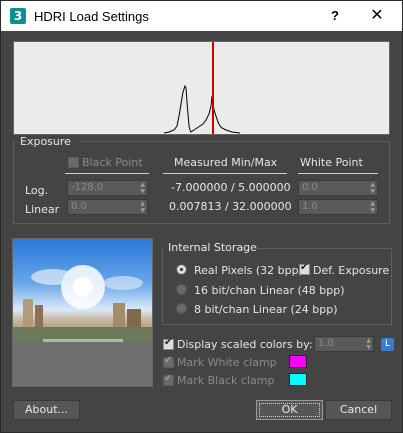  Describe the element at coordinates (344, 344) in the screenshot. I see `scaled-colors-spinner: 1.0 ▲ ▼` at that location.